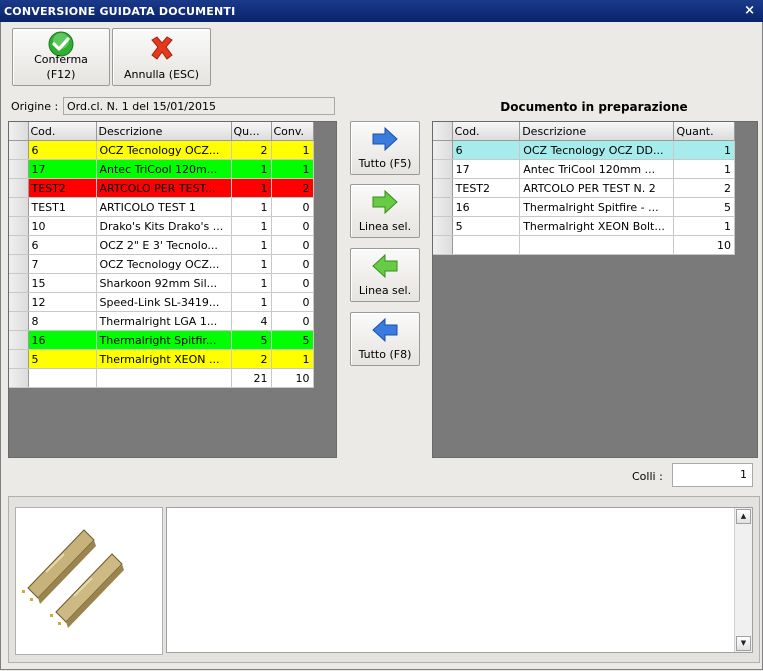 The height and width of the screenshot is (671, 763). Describe the element at coordinates (161, 57) in the screenshot. I see `cancel-button: Annulla (ESC)` at that location.